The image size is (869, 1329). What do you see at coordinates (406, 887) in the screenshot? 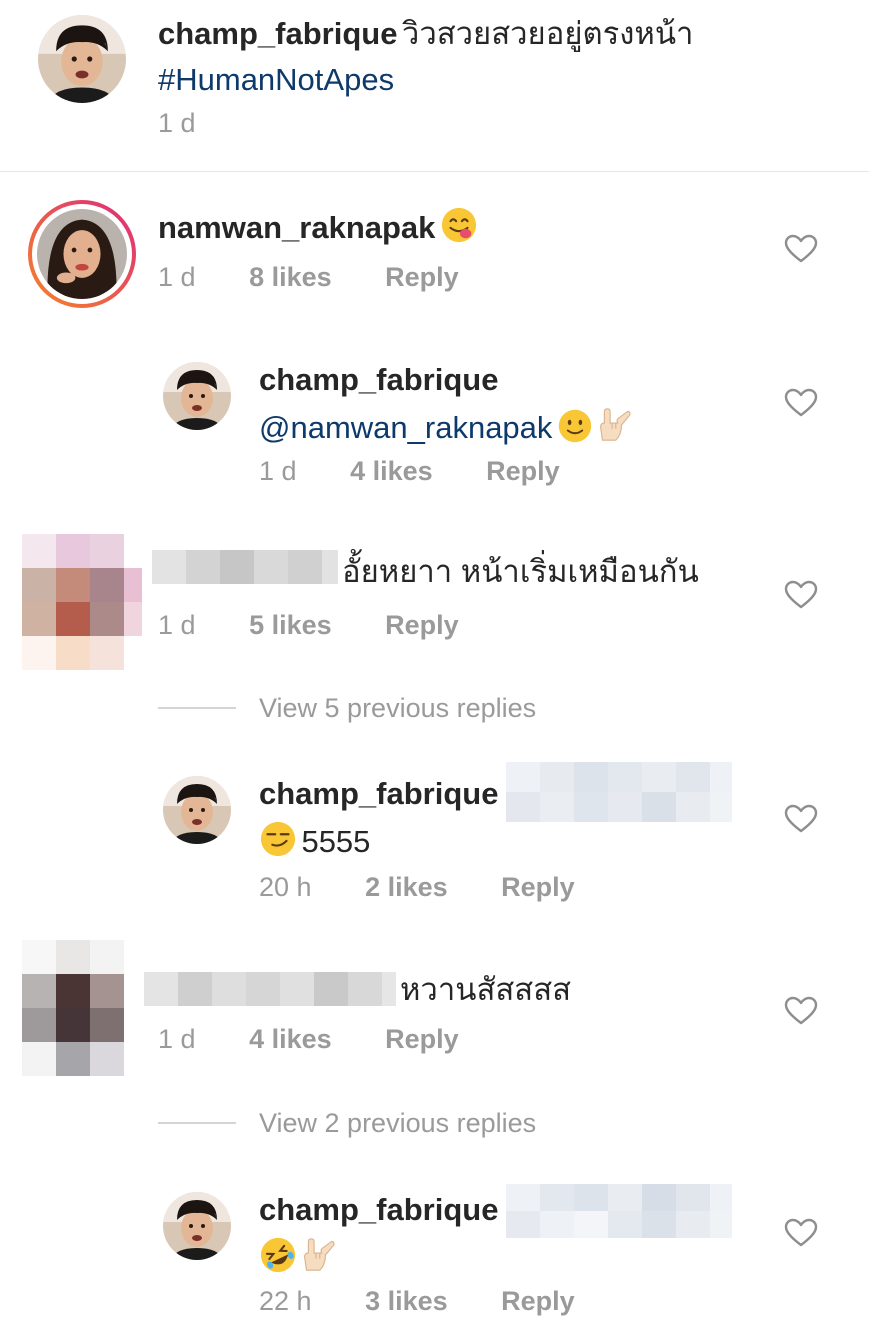
I see `likes-count: 2 likes` at bounding box center [406, 887].